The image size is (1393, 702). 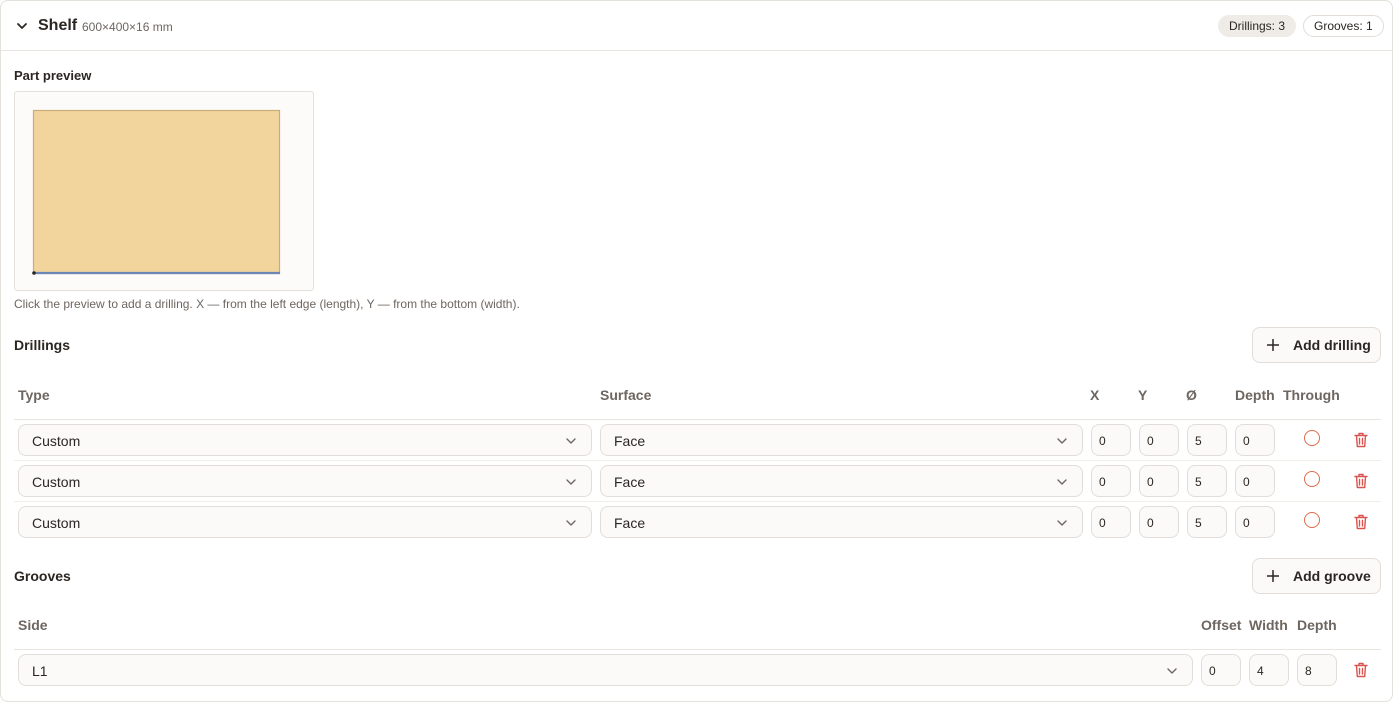 I want to click on add-drilling-label: Add drilling, so click(x=1332, y=345).